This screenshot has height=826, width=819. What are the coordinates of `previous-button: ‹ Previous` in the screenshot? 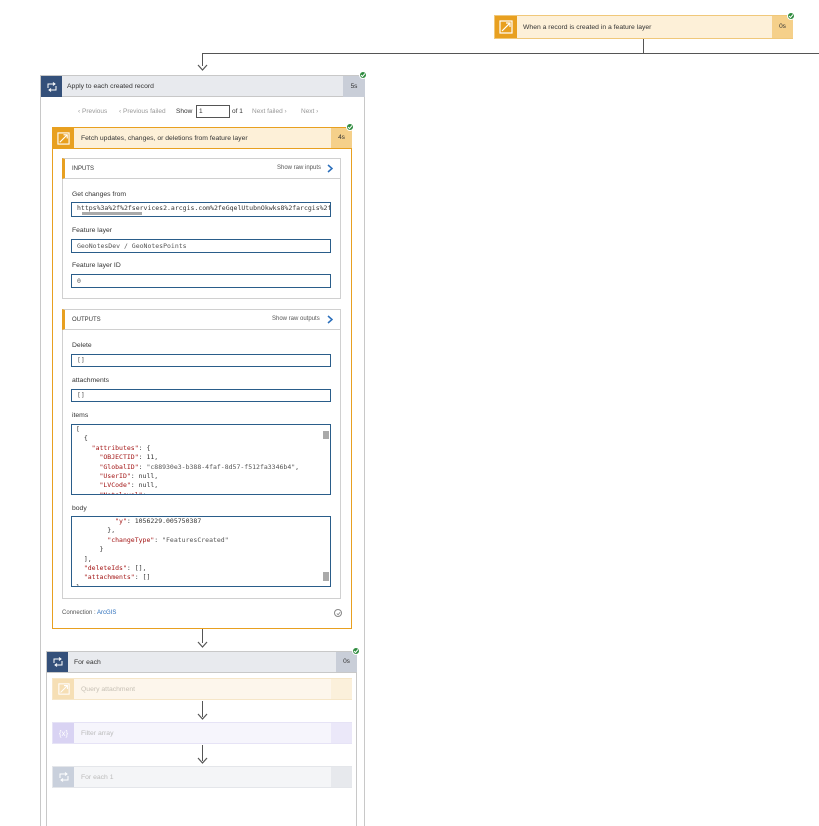 It's located at (92, 111).